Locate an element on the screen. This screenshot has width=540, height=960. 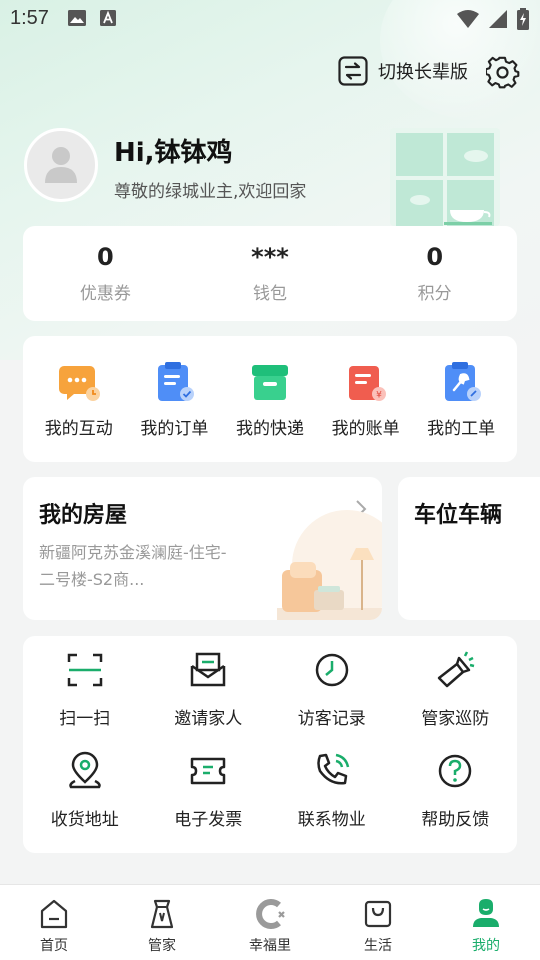
delivery-address-button: 收货地址 is located at coordinates (85, 801).